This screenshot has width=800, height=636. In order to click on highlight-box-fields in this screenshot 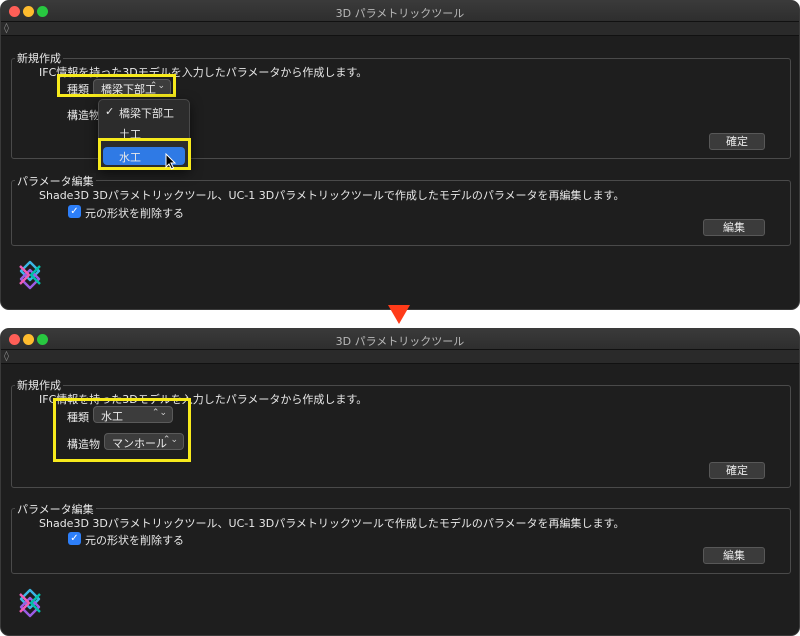, I will do `click(122, 430)`.